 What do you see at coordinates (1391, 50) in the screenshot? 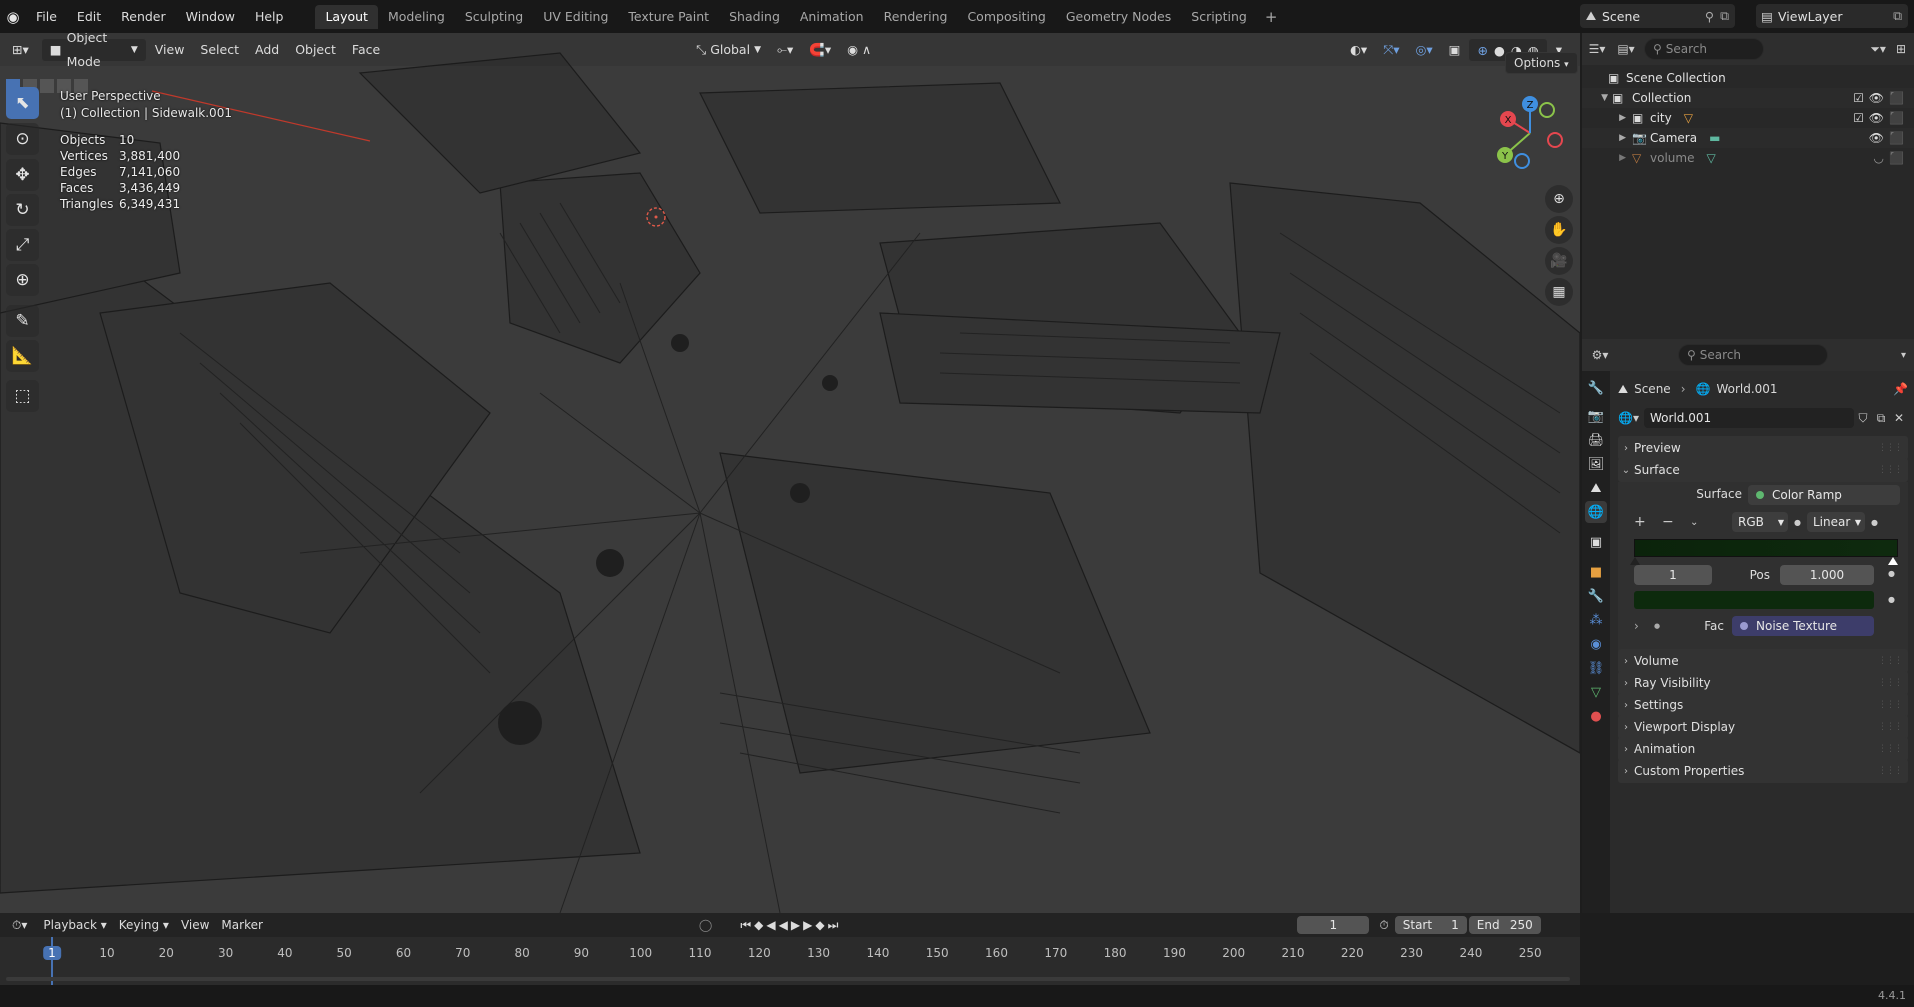
I see `gizmo-toggle-icon: ⤧▾` at bounding box center [1391, 50].